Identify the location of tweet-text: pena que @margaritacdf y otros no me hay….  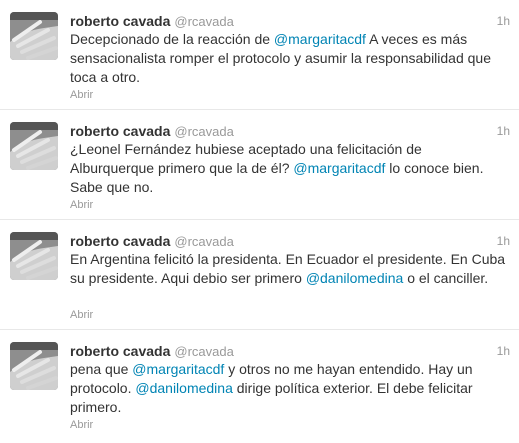
(288, 388).